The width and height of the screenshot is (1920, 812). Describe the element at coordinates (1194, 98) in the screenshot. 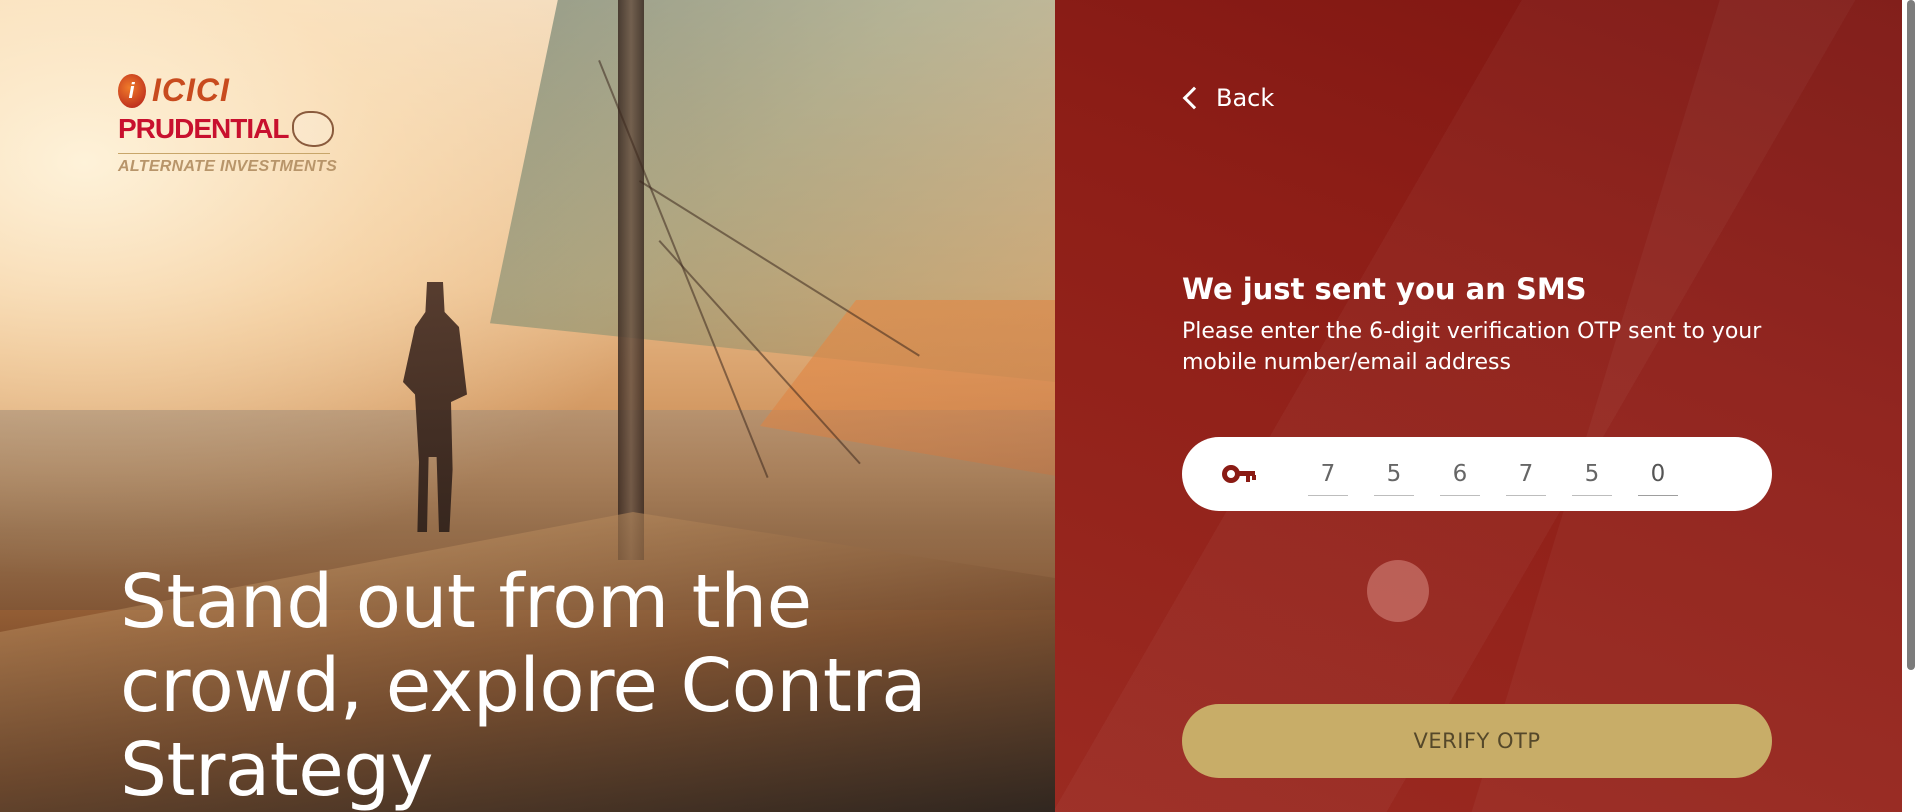

I see `chevron-left-icon` at that location.